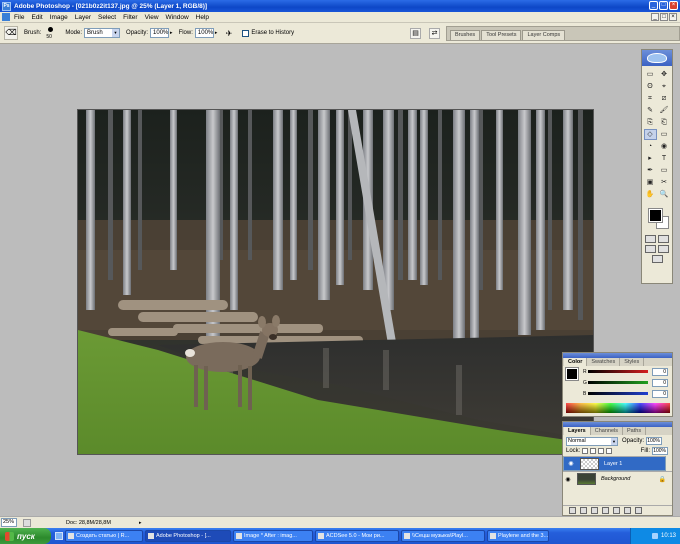 Image resolution: width=680 pixels, height=544 pixels. I want to click on green-slider, so click(618, 382).